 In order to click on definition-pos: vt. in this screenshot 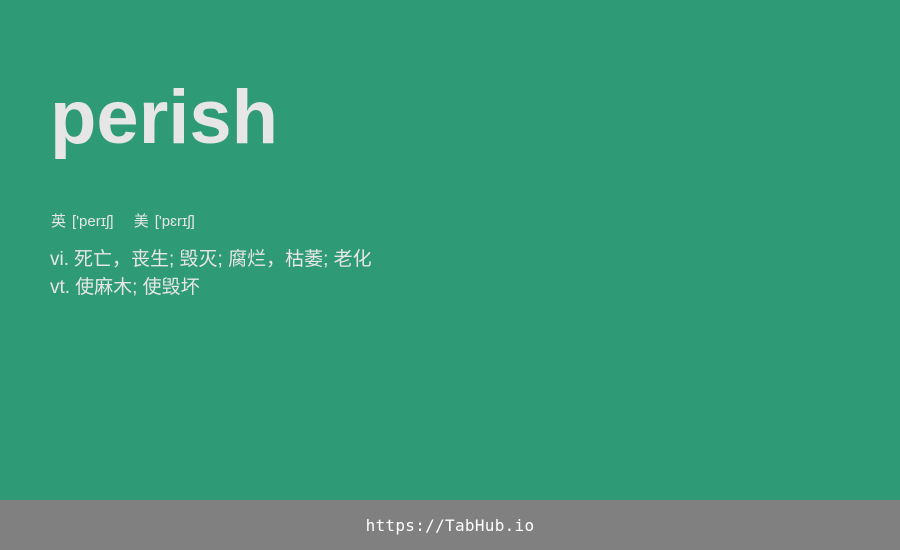, I will do `click(60, 287)`.